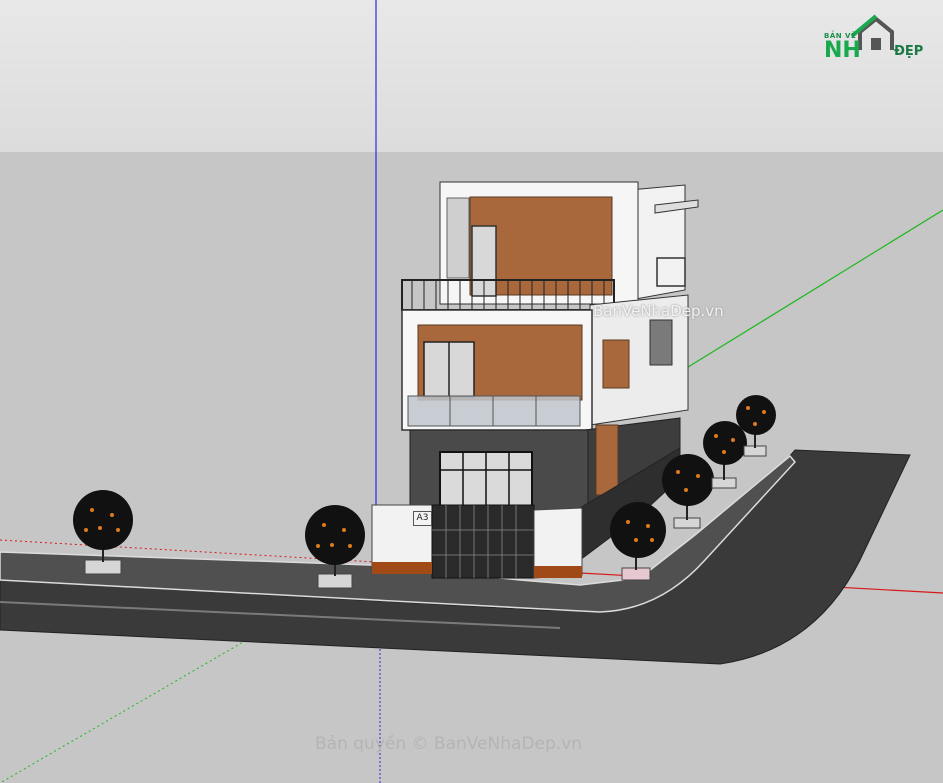  I want to click on entry-gate, so click(483, 541).